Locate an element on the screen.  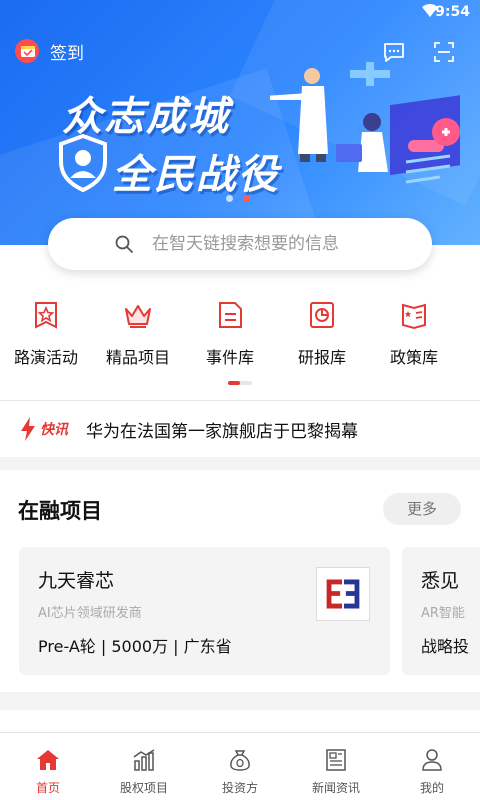
nav-equity-projects: 股权项目 is located at coordinates (144, 766).